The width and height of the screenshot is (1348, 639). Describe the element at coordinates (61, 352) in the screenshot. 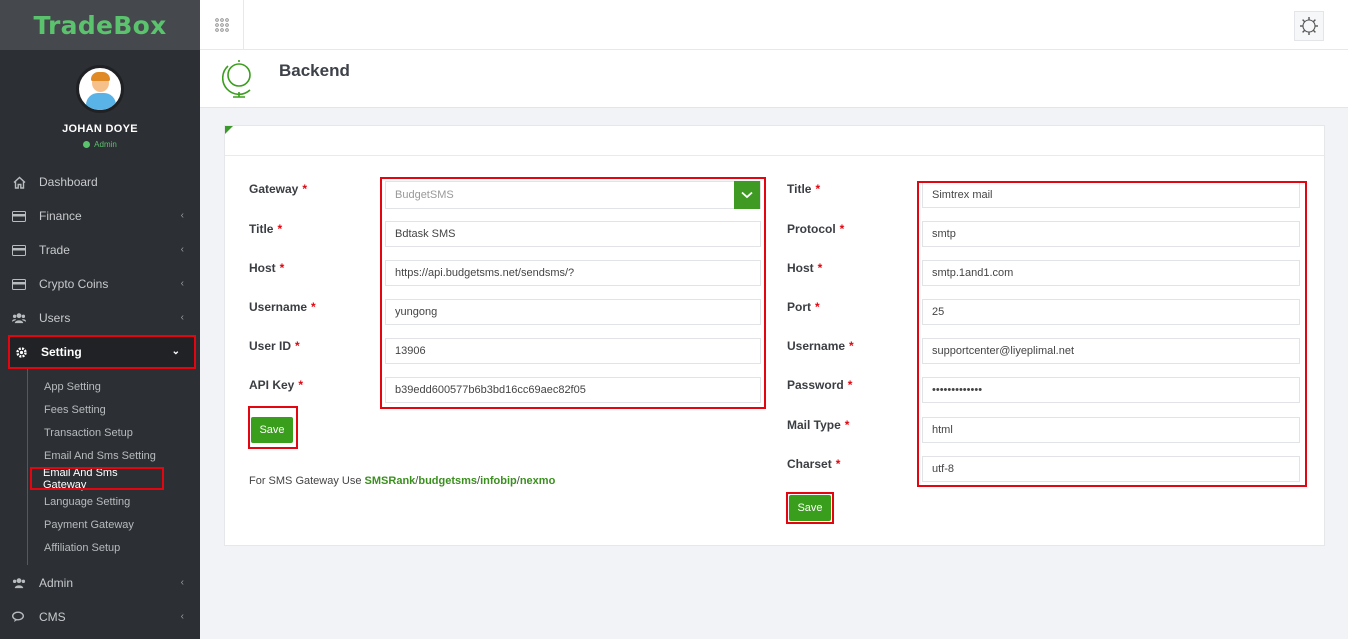

I see `sidebar-item-label: Setting` at that location.